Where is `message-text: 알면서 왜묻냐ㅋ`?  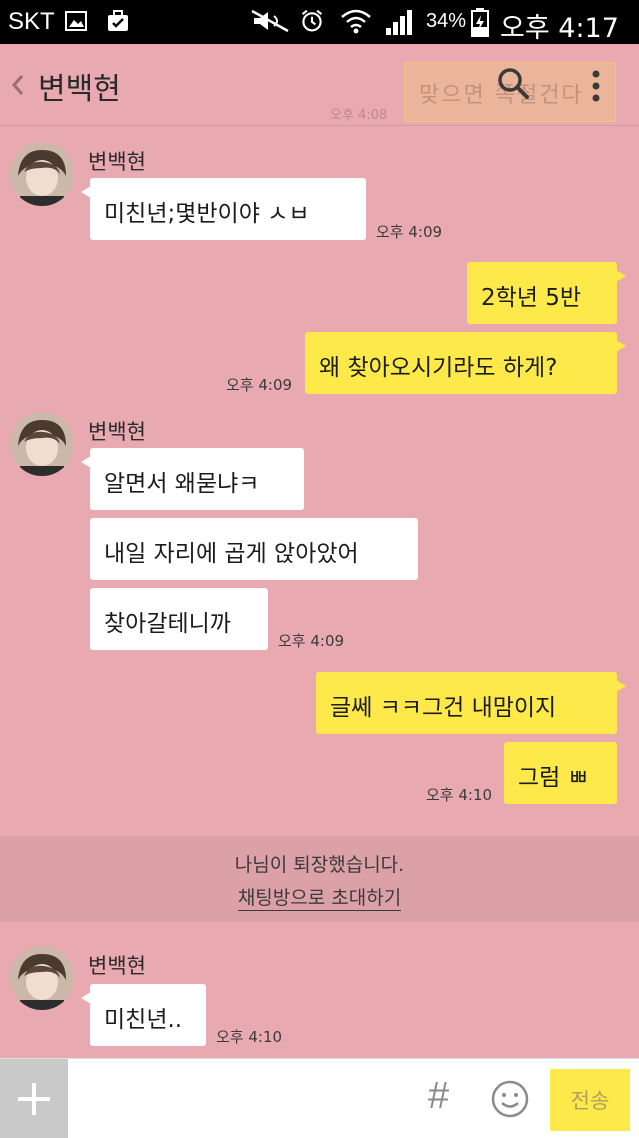 message-text: 알면서 왜묻냐ㅋ is located at coordinates (182, 484).